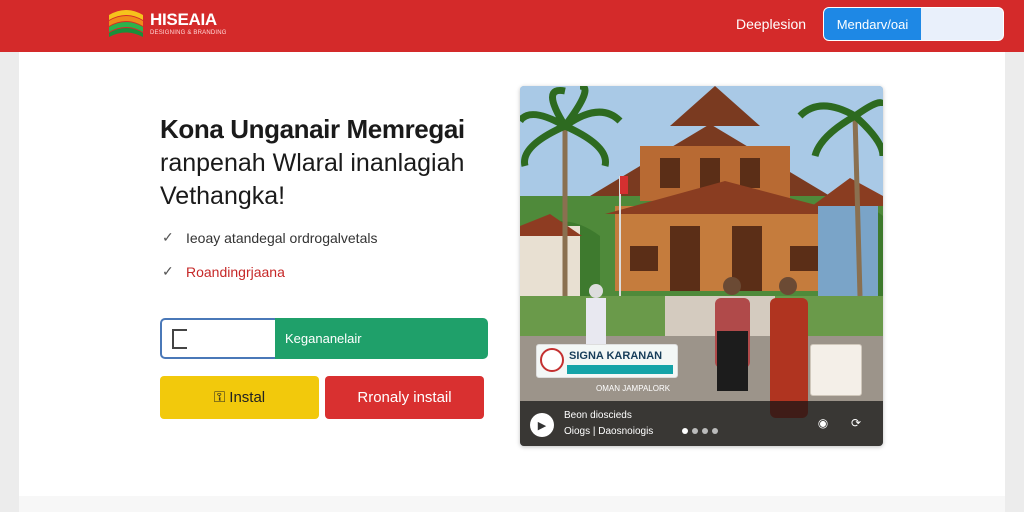 The width and height of the screenshot is (1024, 512). What do you see at coordinates (235, 272) in the screenshot?
I see `feature-item-2: Roandingrjaana` at bounding box center [235, 272].